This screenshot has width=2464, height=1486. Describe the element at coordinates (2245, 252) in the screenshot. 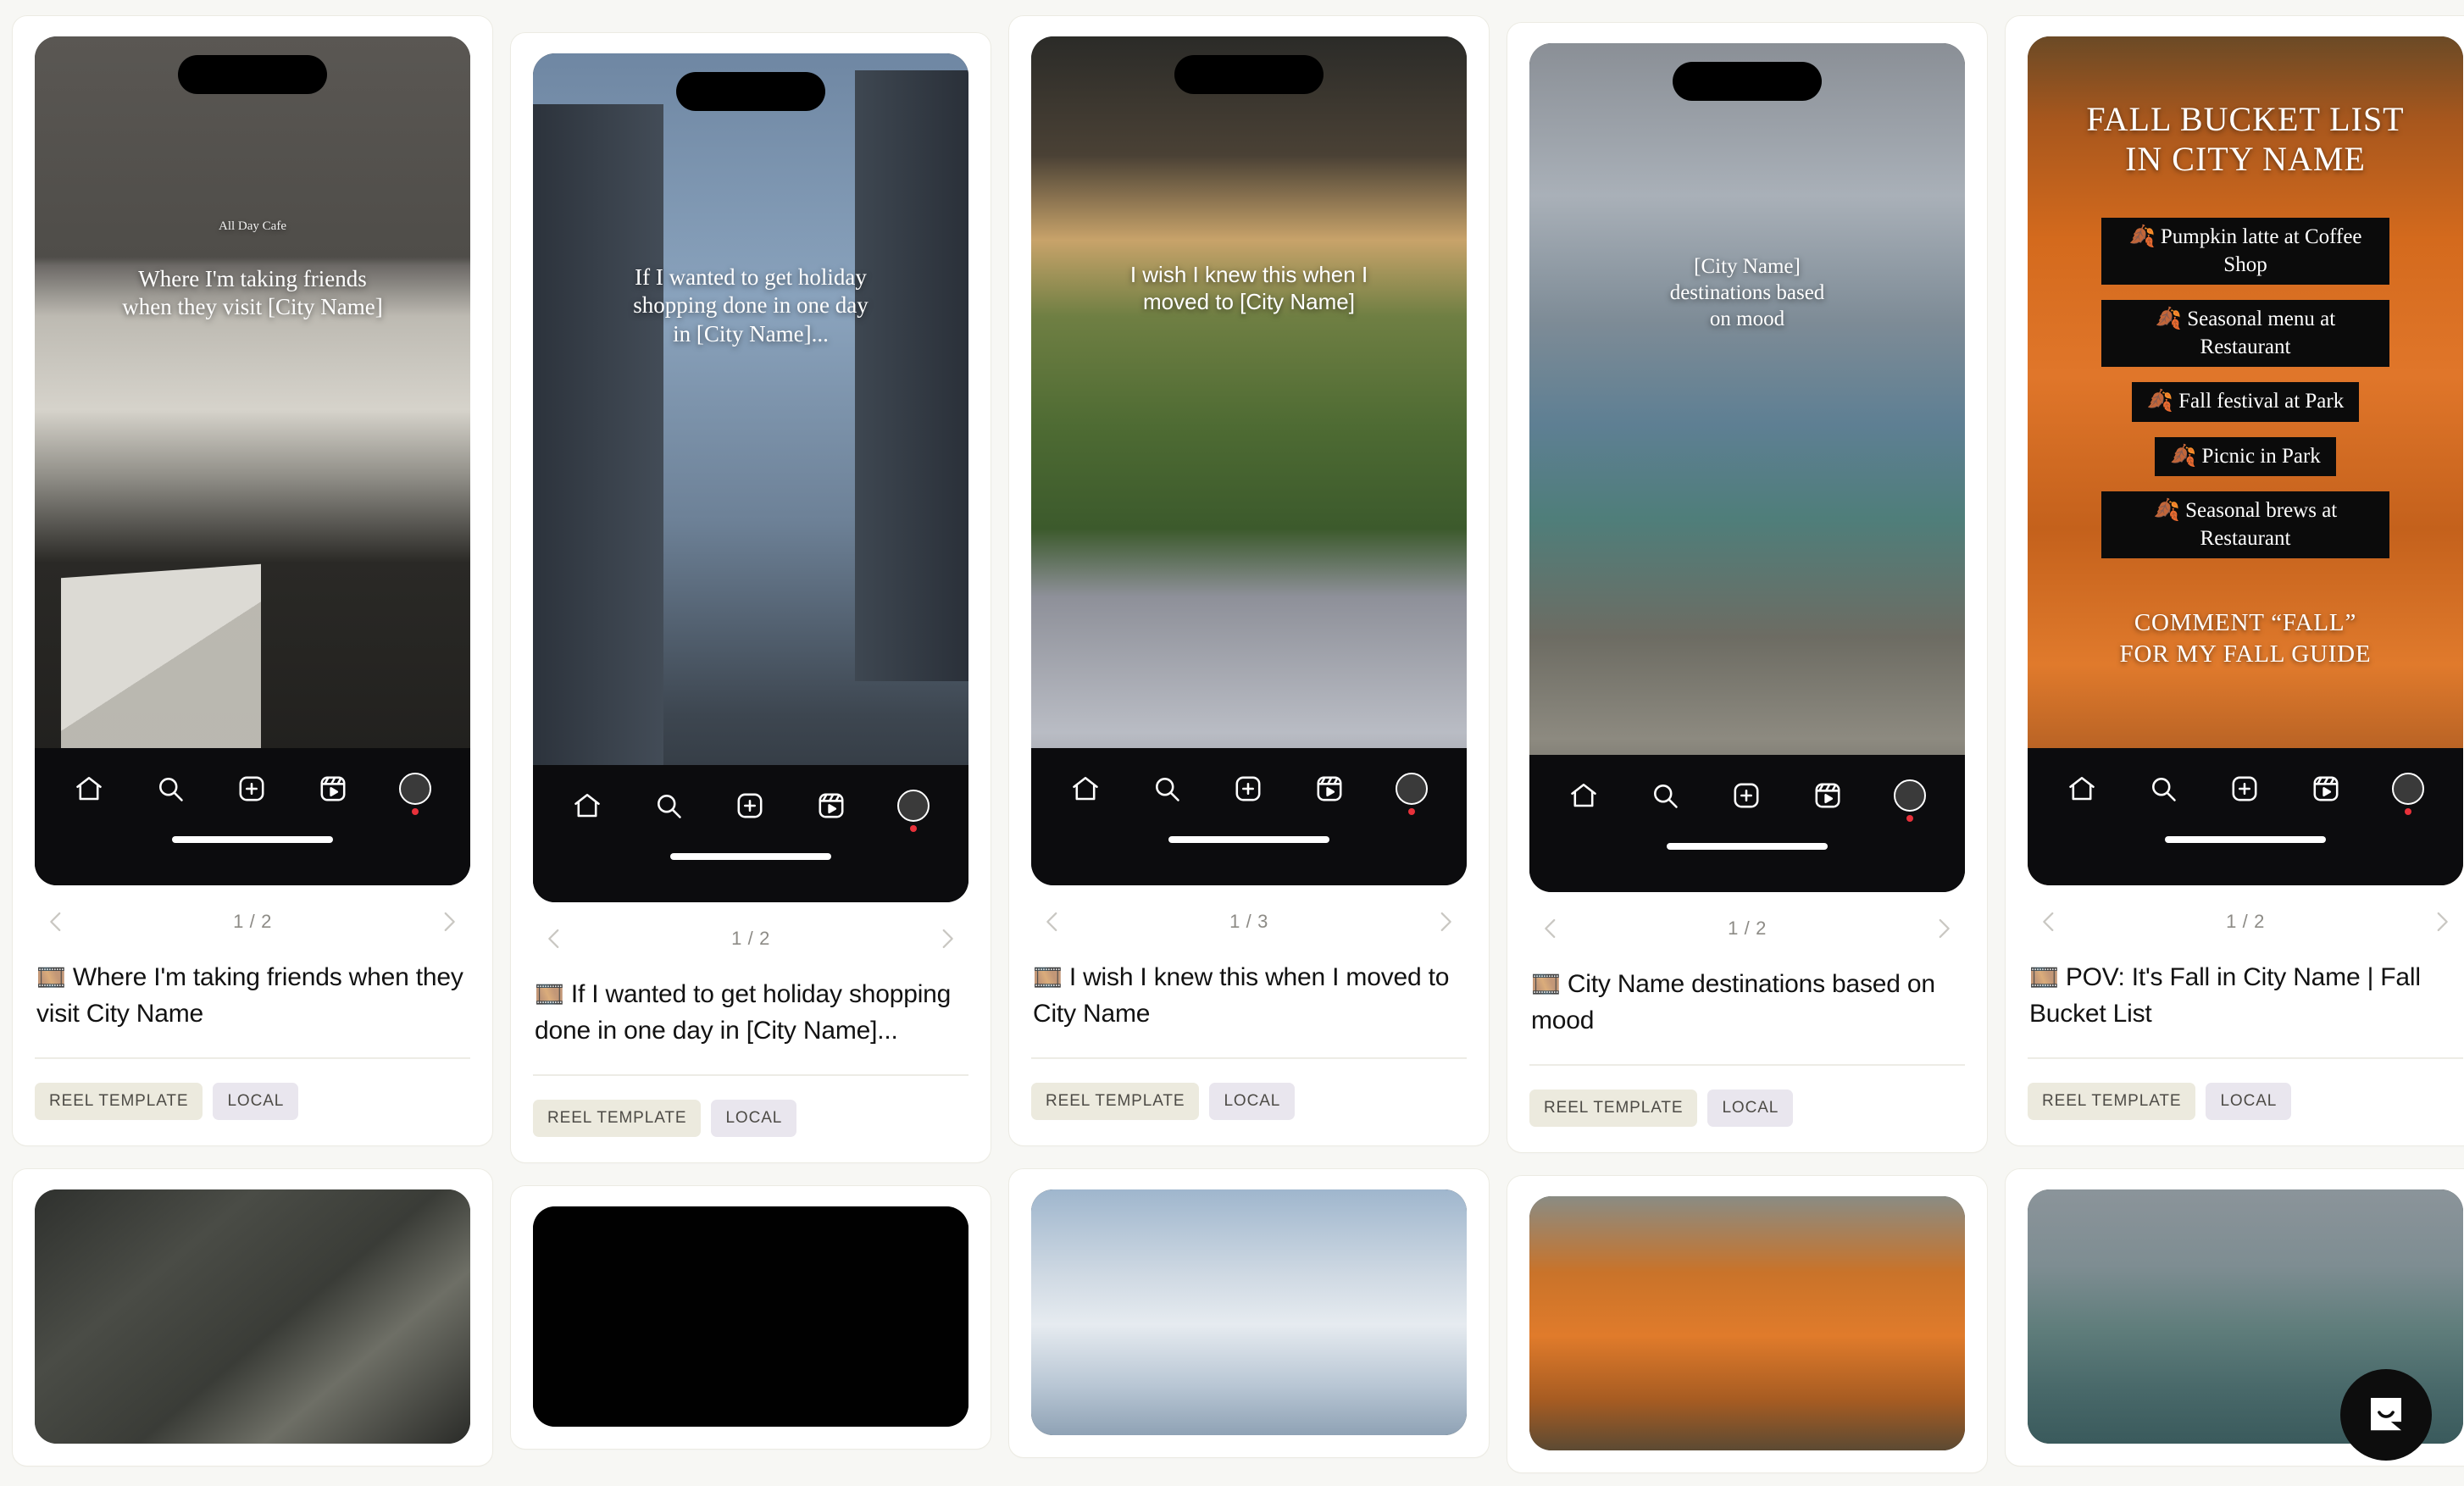

I see `overlay-list-item: 🍂 Pumpkin latte at Coffee Shop` at that location.